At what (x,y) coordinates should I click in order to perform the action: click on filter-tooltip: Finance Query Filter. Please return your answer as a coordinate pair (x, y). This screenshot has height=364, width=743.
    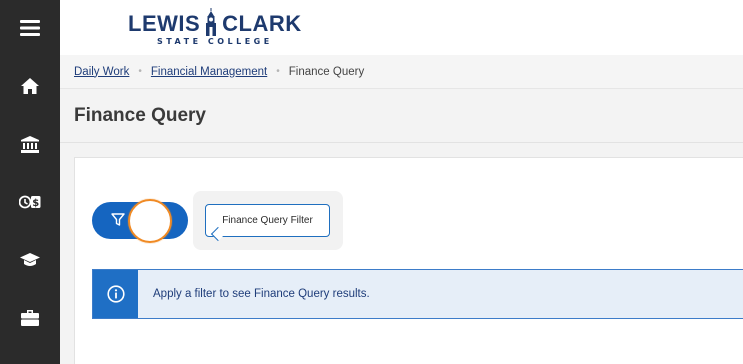
    Looking at the image, I should click on (267, 223).